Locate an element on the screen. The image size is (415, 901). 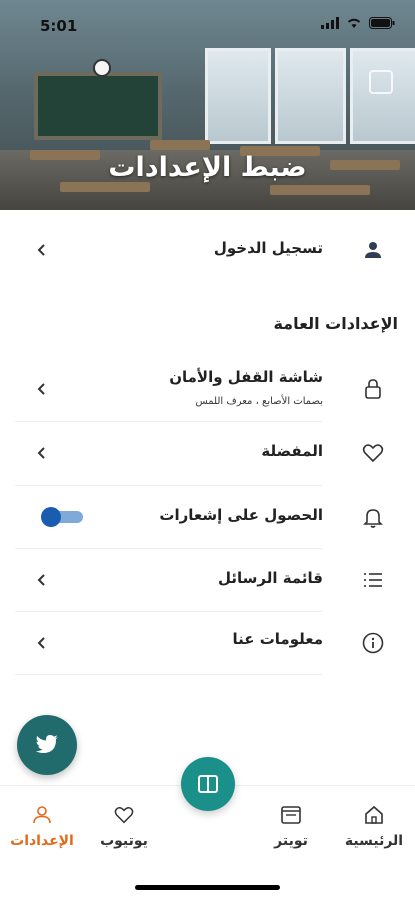
about-label: معلومات عنا is located at coordinates (278, 639).